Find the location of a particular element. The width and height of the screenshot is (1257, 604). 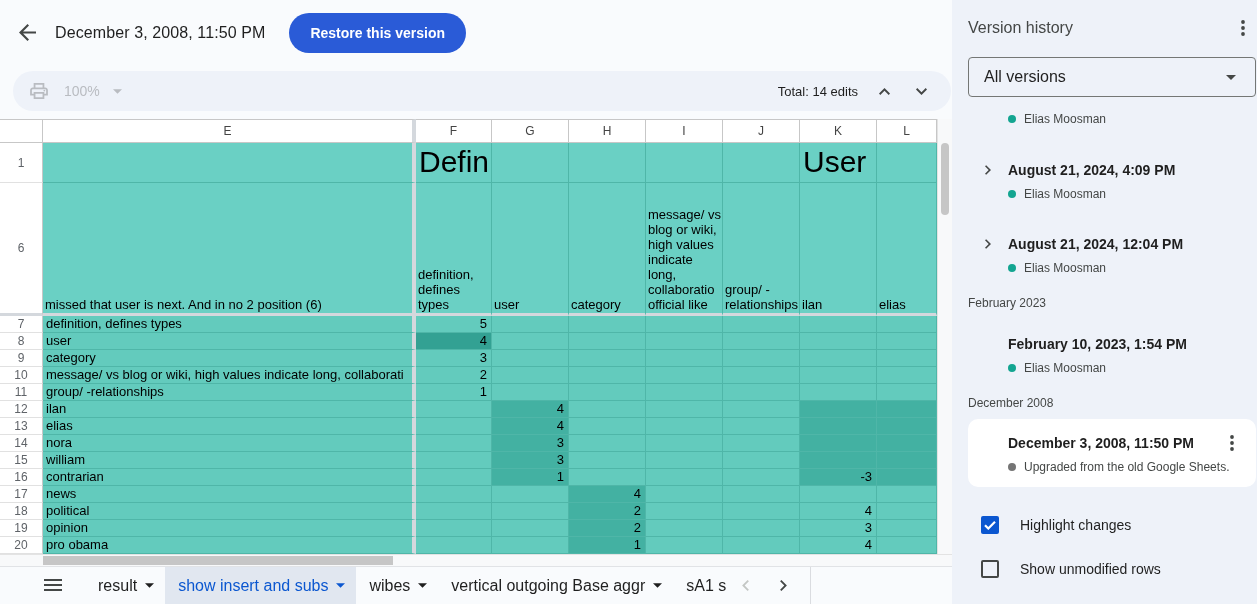

sheet-tab: vertical outgoing Base aggr is located at coordinates (556, 585).